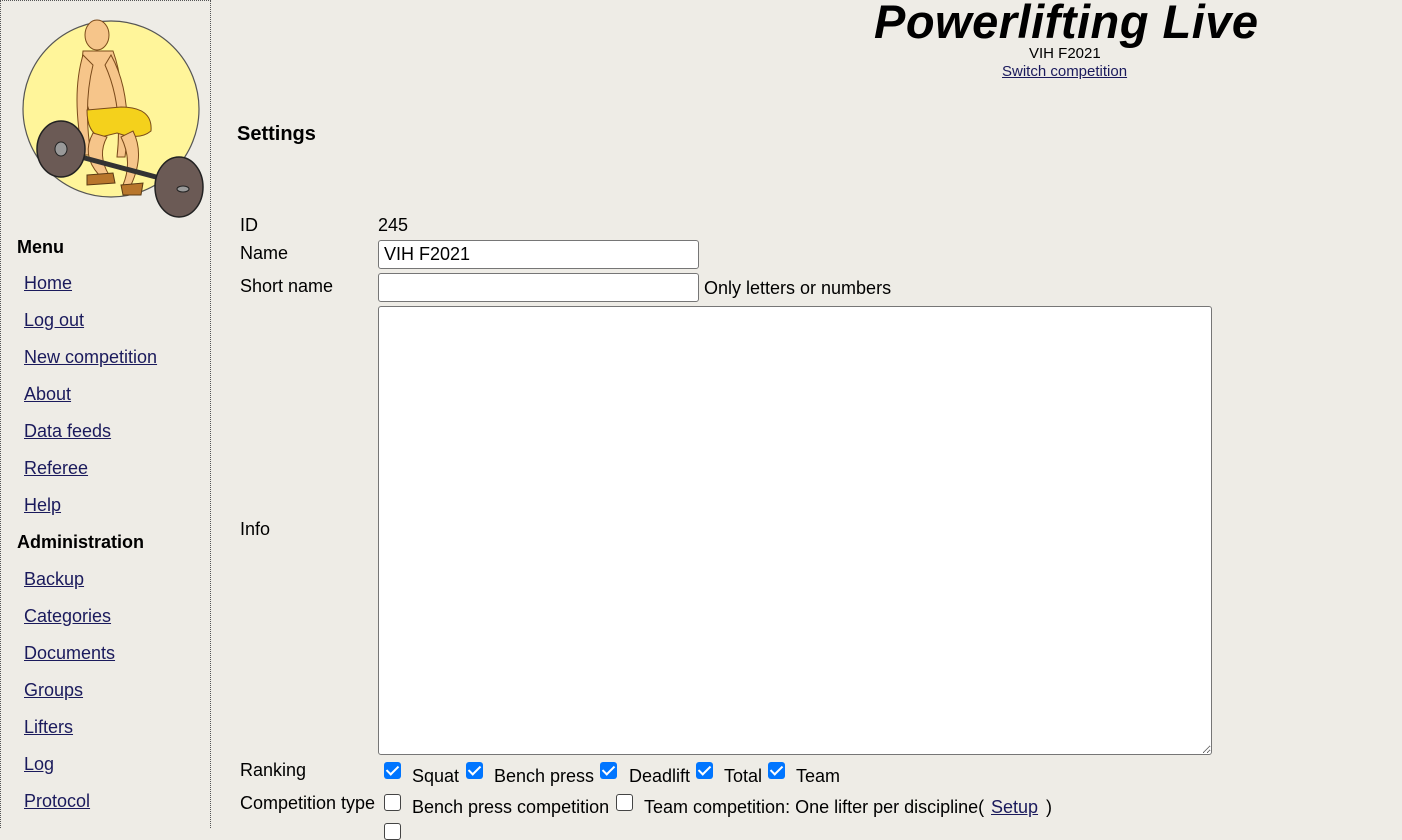 The image size is (1402, 840). I want to click on info-label: Info, so click(255, 529).